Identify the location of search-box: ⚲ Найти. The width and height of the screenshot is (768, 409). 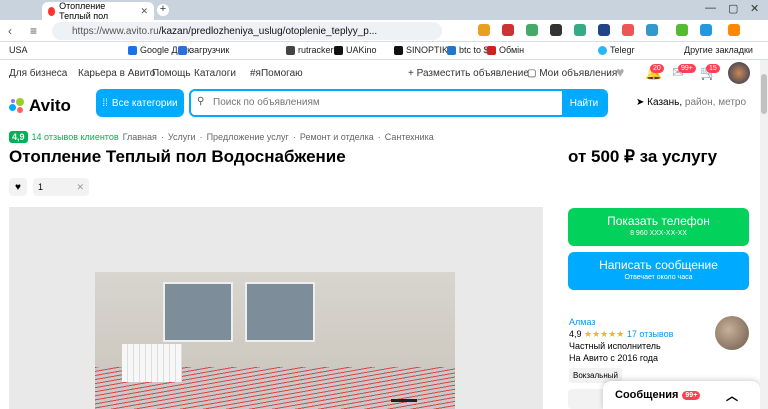
(398, 103).